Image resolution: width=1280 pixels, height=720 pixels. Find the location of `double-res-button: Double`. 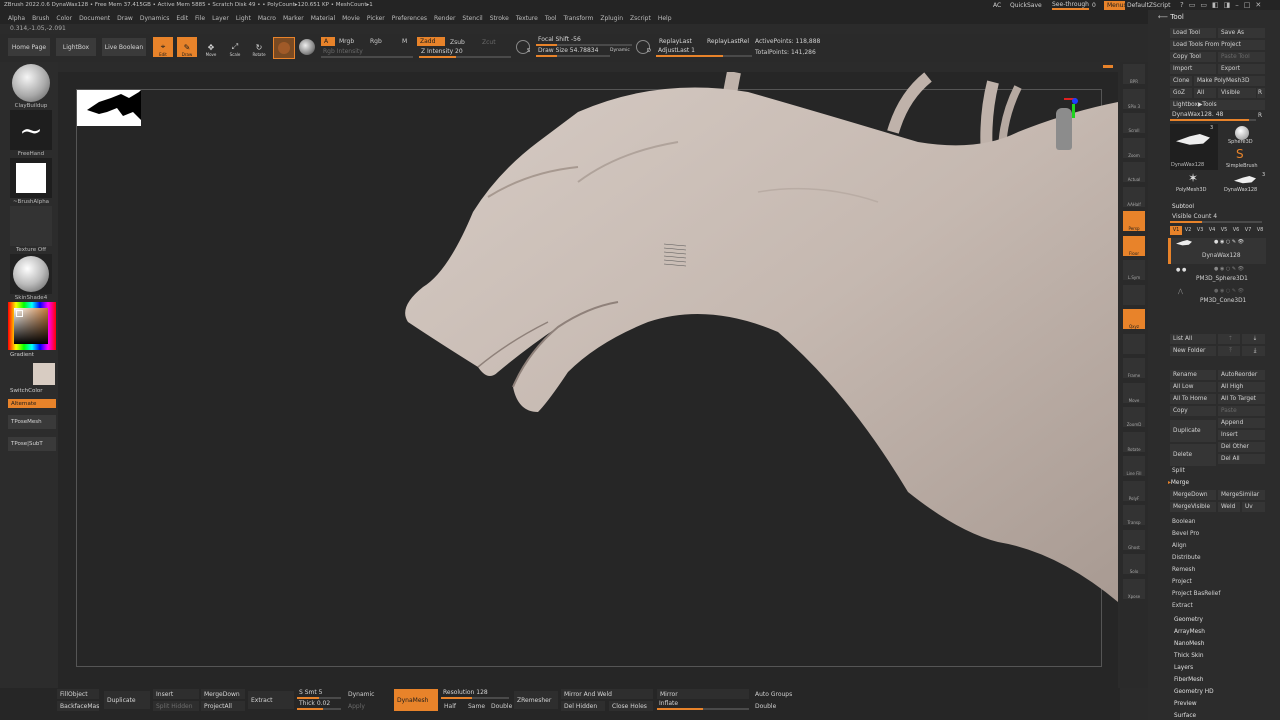

double-res-button: Double is located at coordinates (501, 706).